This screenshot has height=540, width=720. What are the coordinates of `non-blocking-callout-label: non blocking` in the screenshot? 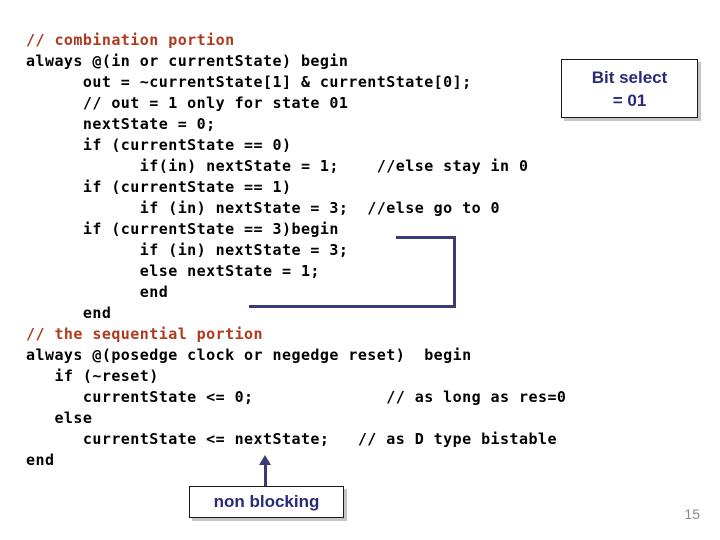 It's located at (266, 501).